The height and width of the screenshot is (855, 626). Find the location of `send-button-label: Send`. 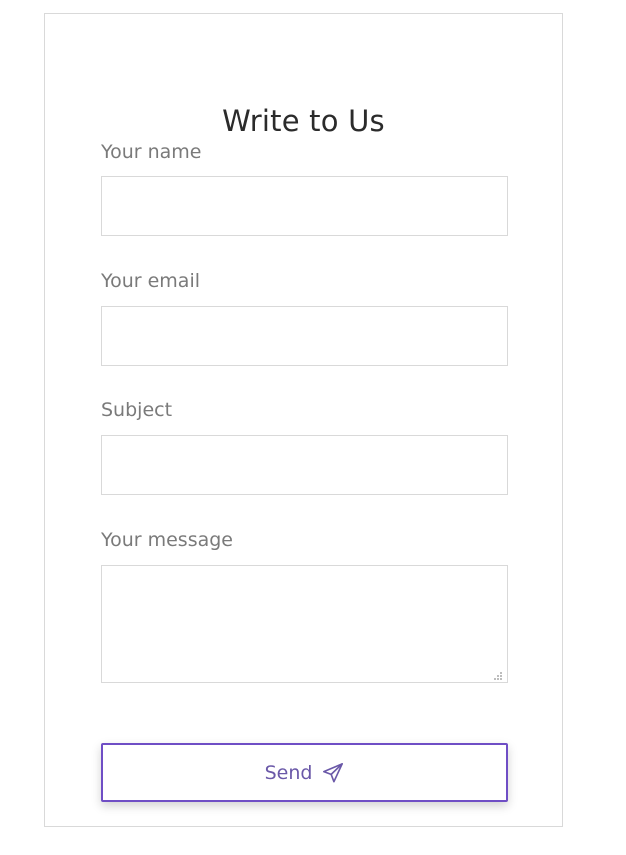

send-button-label: Send is located at coordinates (288, 772).